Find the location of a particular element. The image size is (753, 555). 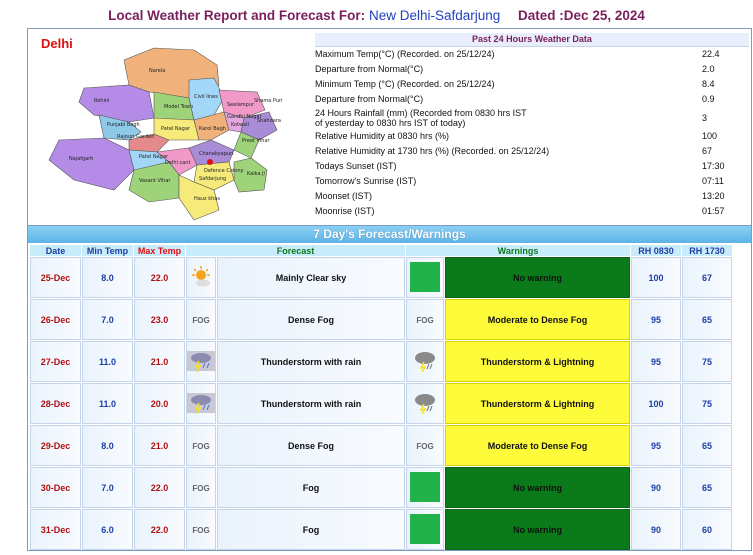

past-row: Departure from Normal(°C) 2.0 is located at coordinates (531, 69).